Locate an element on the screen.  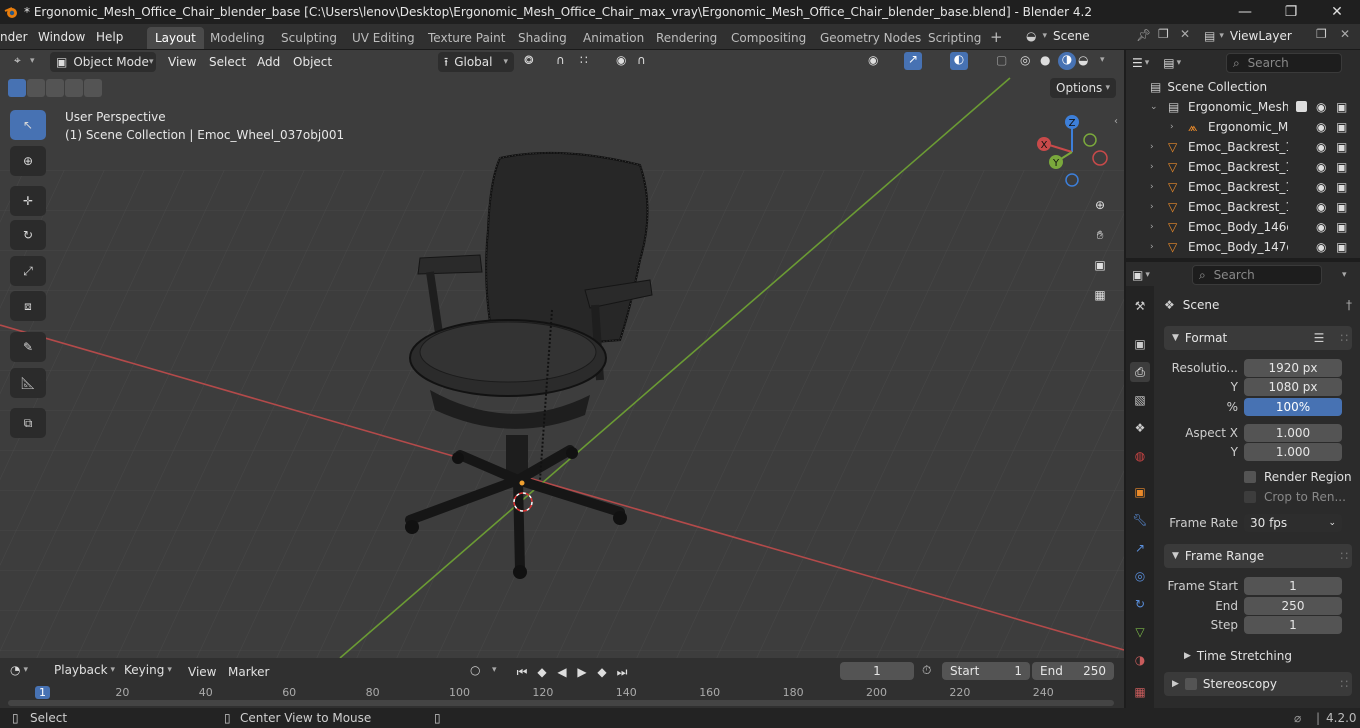
pin-icon: † is located at coordinates (1349, 305).